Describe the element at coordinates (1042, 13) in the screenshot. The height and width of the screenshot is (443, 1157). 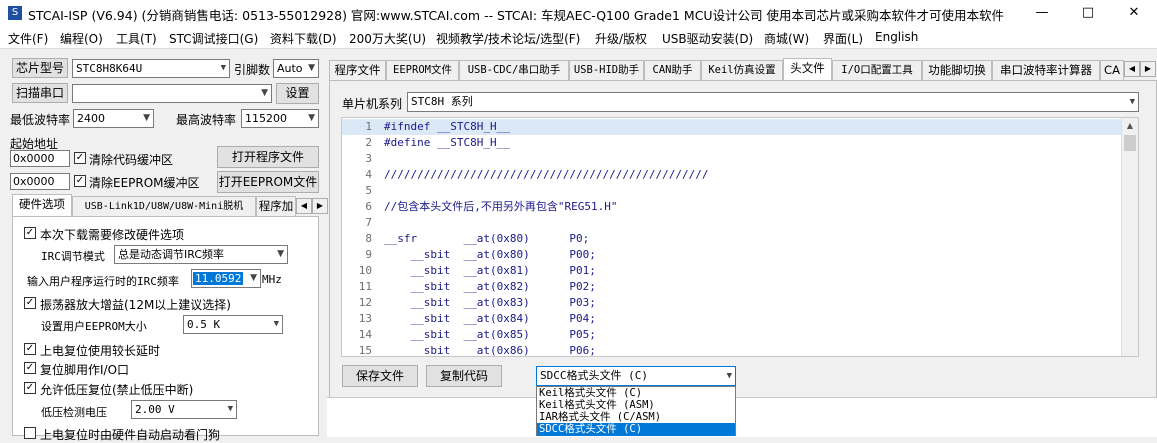
I see `minimize-icon: —` at that location.